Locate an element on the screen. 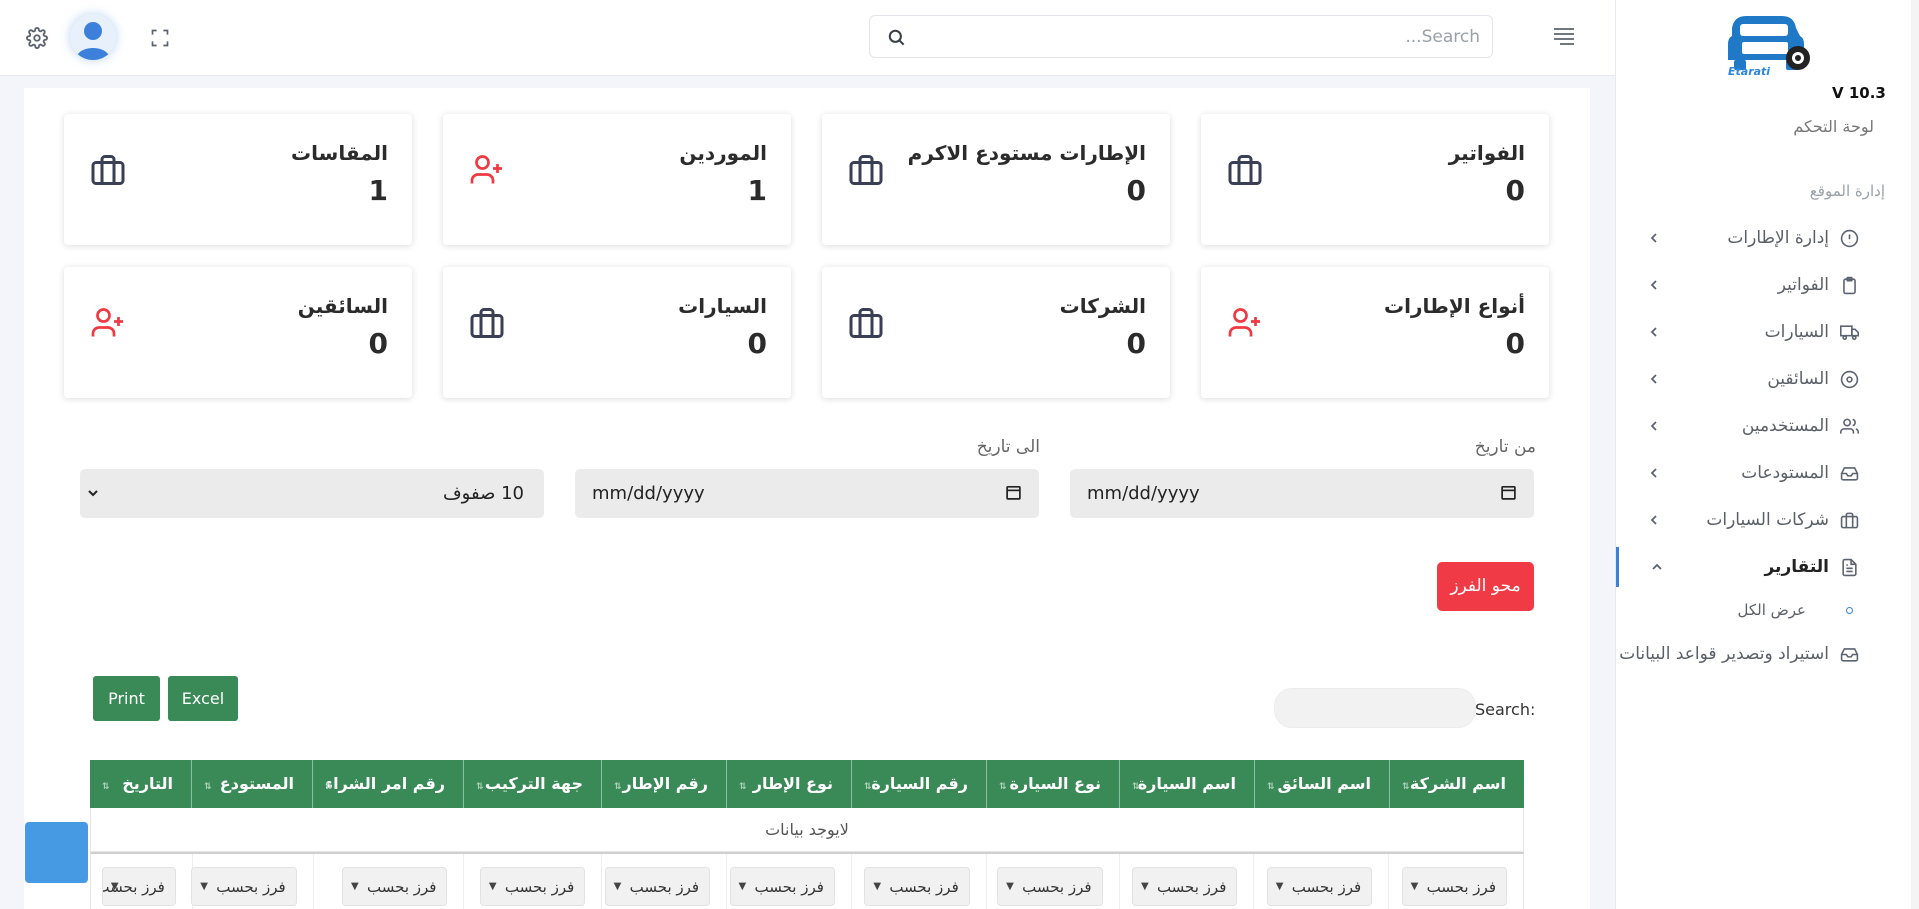  top-navbar is located at coordinates (807, 38).